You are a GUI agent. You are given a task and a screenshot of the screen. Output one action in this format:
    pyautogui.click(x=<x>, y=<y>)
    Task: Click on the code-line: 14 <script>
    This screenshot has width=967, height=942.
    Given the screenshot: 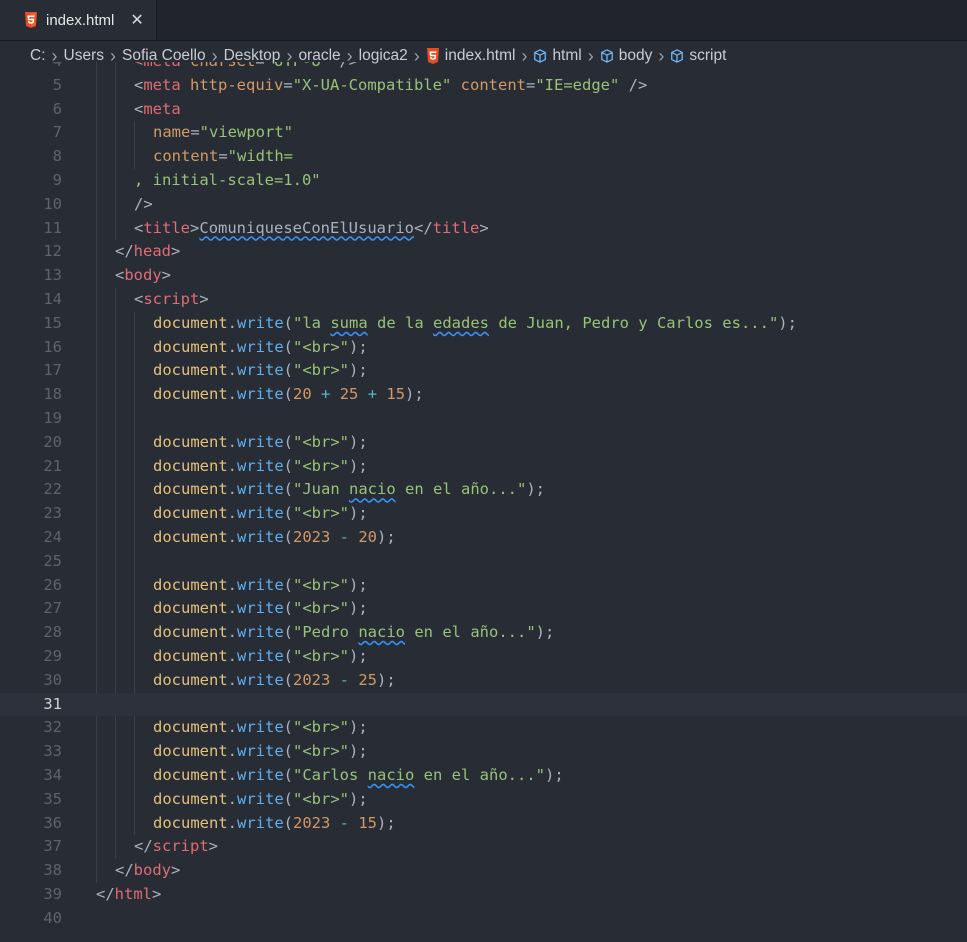 What is the action you would take?
    pyautogui.click(x=483, y=299)
    